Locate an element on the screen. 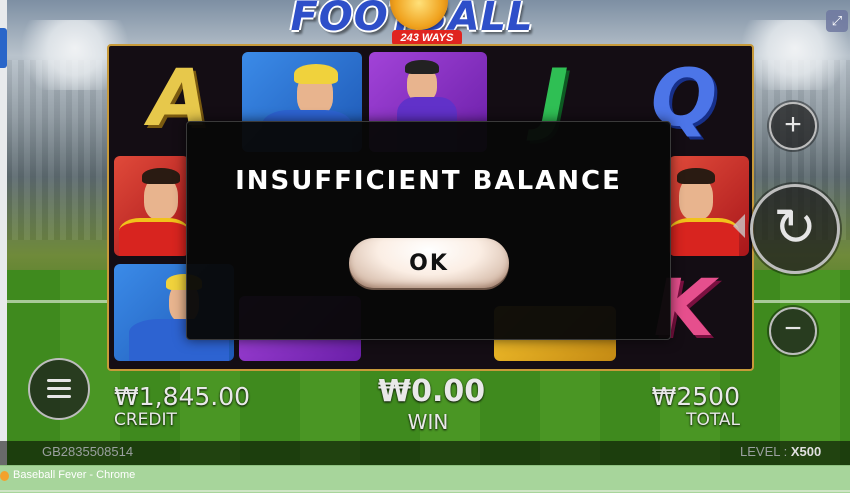 The image size is (850, 493). total-bet-label: TOTAL is located at coordinates (713, 420).